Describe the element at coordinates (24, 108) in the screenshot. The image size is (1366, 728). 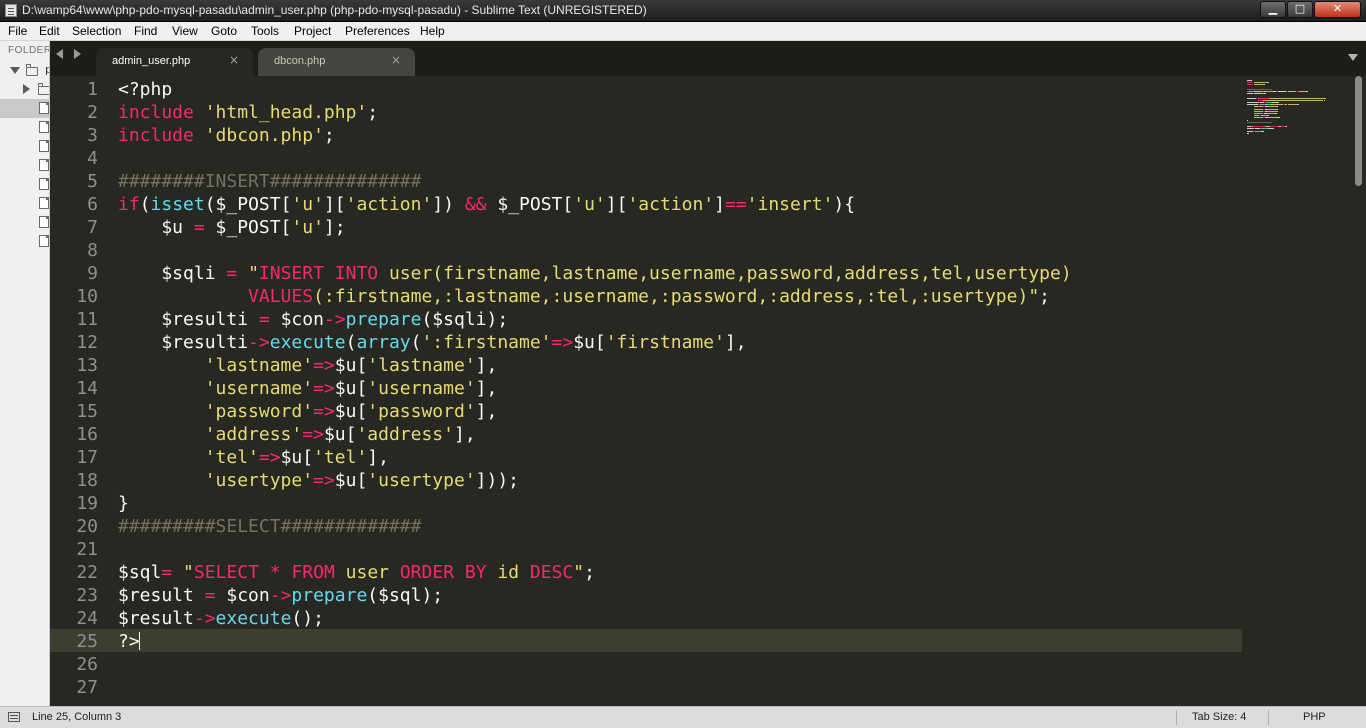
I see `tree-file-selected` at that location.